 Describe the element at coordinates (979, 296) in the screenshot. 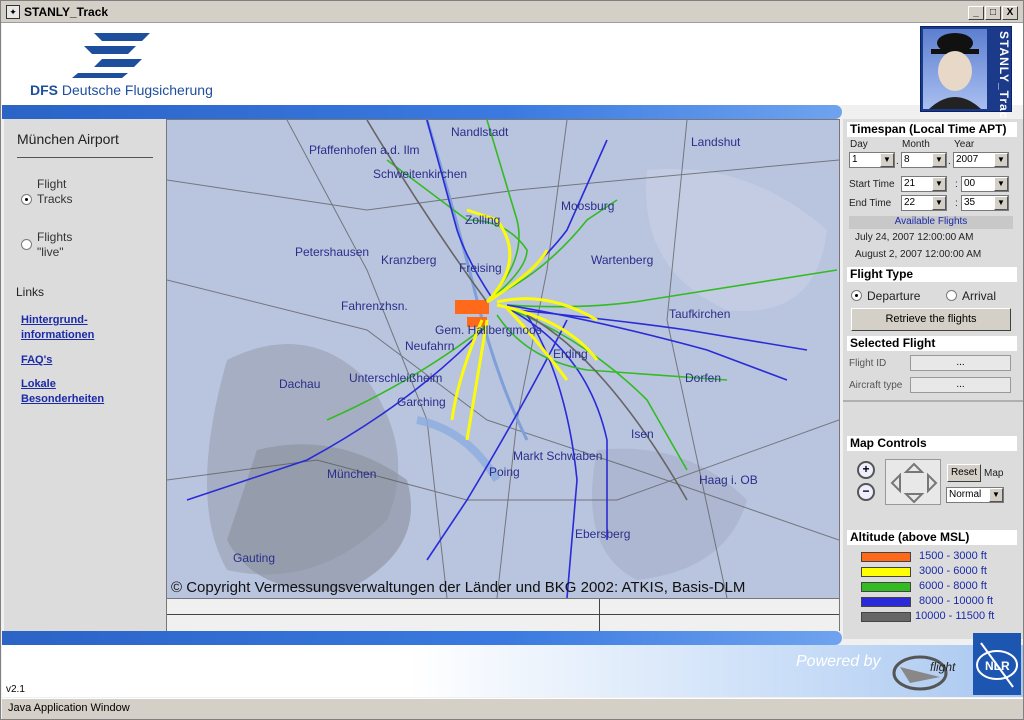

I see `arrival-label: Arrival` at that location.